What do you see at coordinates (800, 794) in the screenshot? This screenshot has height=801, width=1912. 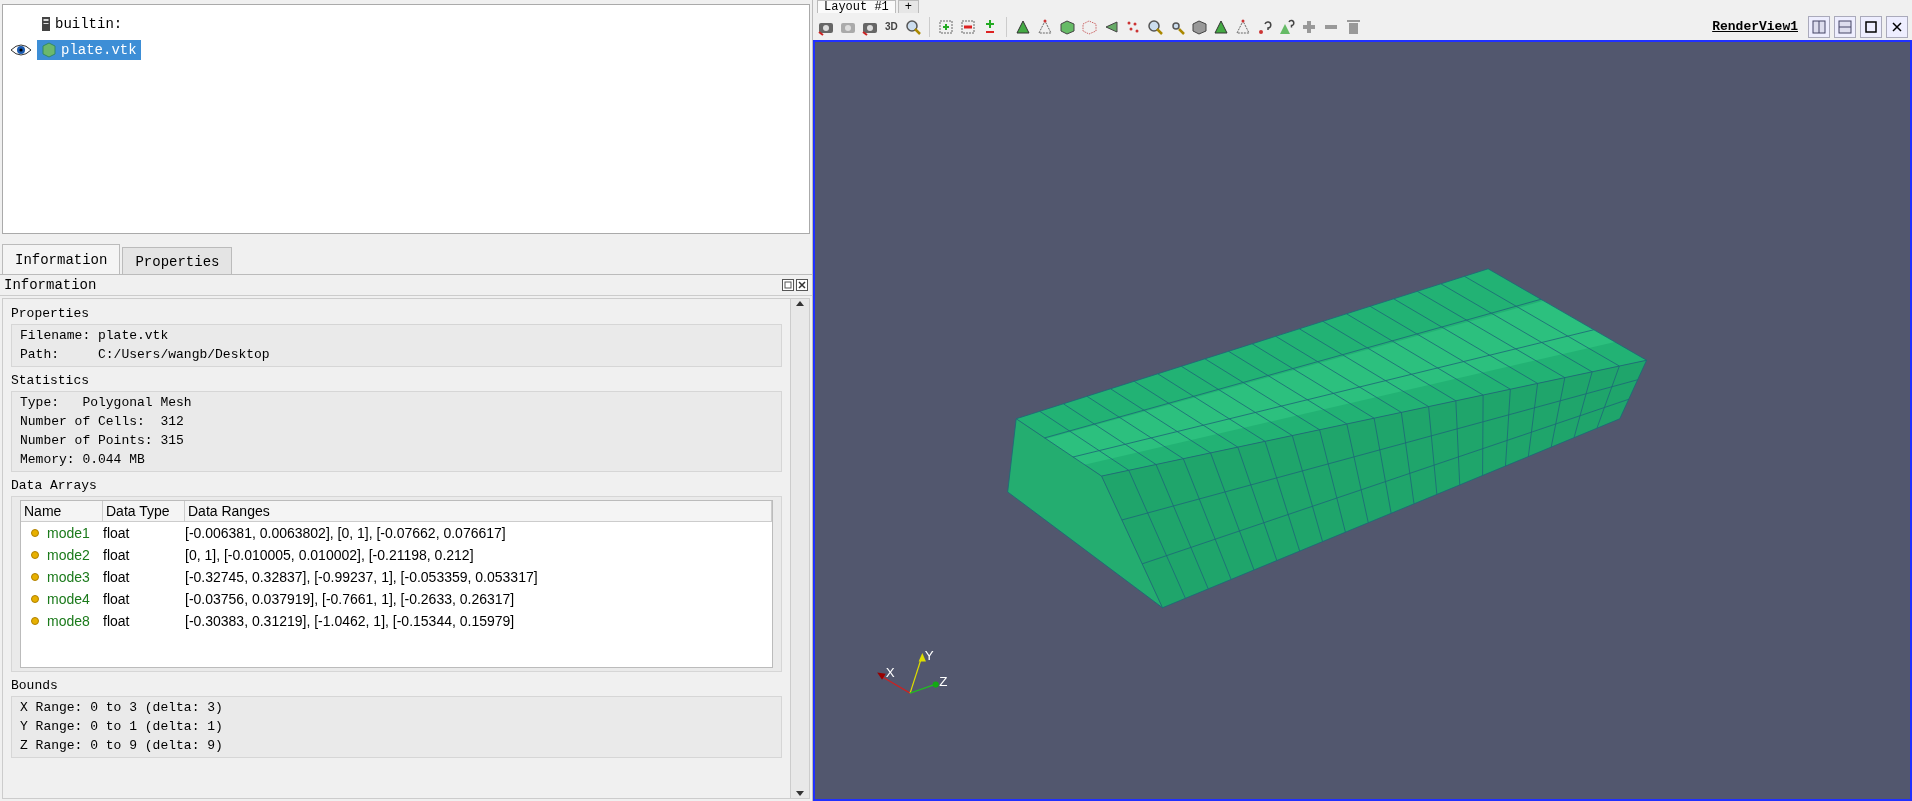 I see `scroll-down-icon` at bounding box center [800, 794].